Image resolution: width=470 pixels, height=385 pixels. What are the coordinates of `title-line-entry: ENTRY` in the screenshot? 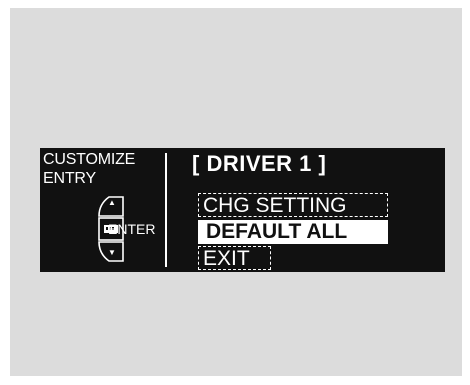 It's located at (69, 178).